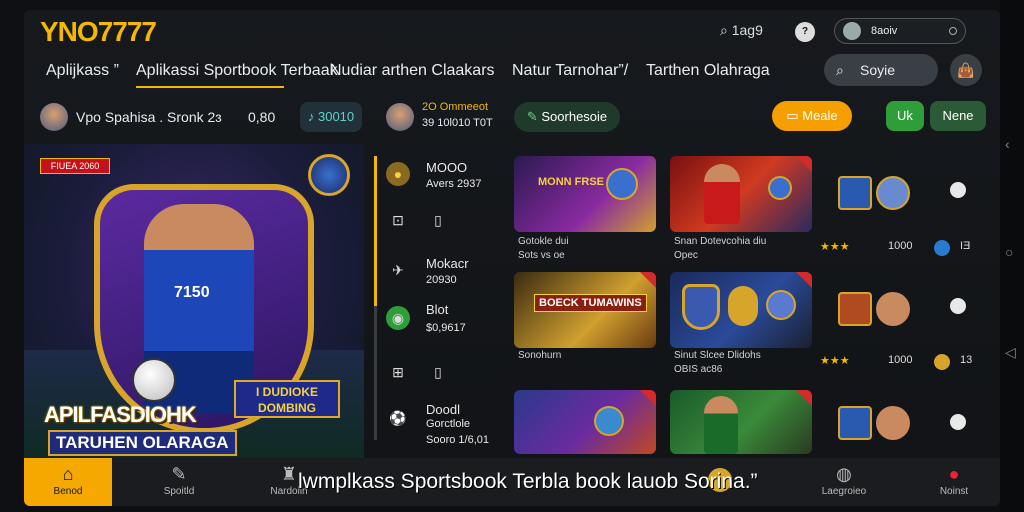 This screenshot has height=512, width=1024. I want to click on list-item-title: MOOO, so click(446, 167).